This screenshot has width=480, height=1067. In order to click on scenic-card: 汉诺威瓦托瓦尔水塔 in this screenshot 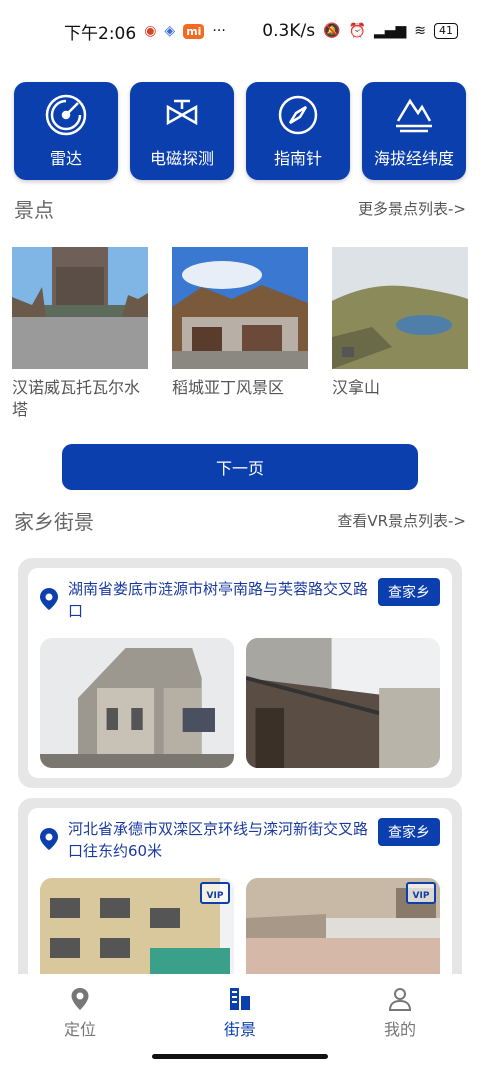, I will do `click(80, 334)`.